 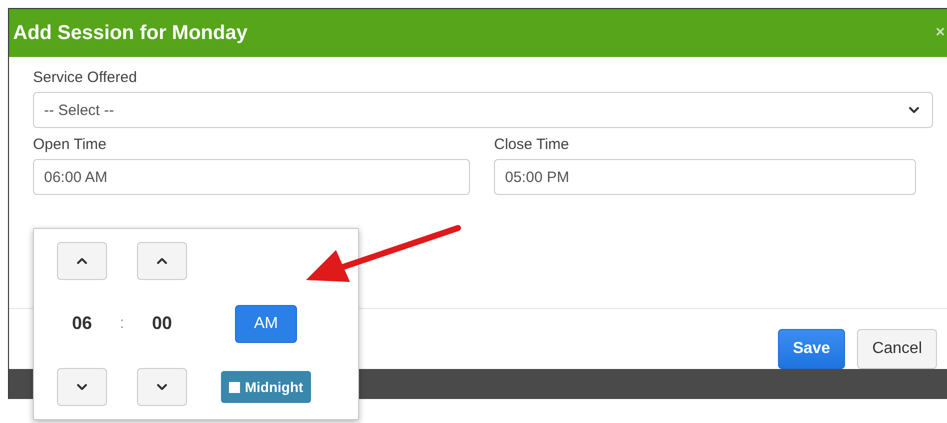 What do you see at coordinates (483, 110) in the screenshot?
I see `select-field: -- Select --` at bounding box center [483, 110].